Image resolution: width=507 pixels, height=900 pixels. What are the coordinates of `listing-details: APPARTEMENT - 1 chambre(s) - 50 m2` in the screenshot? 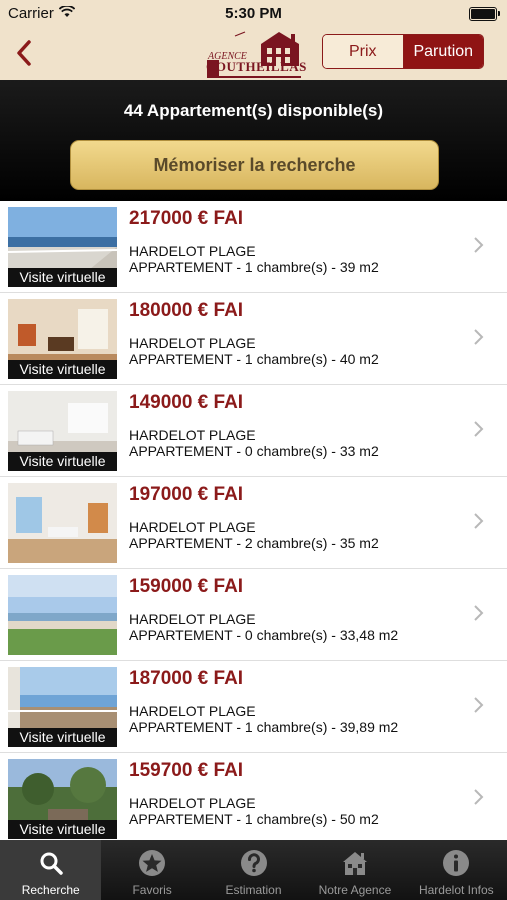 It's located at (254, 819).